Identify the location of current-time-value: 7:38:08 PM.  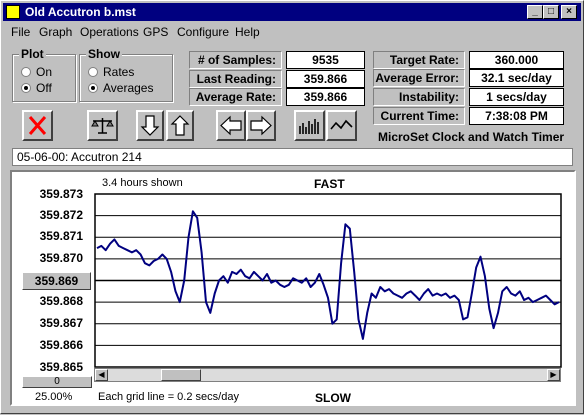
(516, 116).